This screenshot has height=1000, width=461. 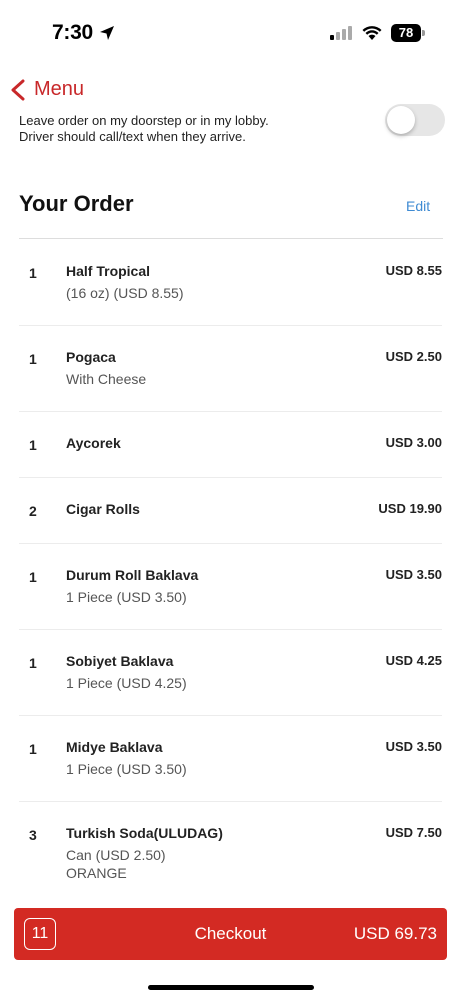 I want to click on edit-button: Edit, so click(x=418, y=206).